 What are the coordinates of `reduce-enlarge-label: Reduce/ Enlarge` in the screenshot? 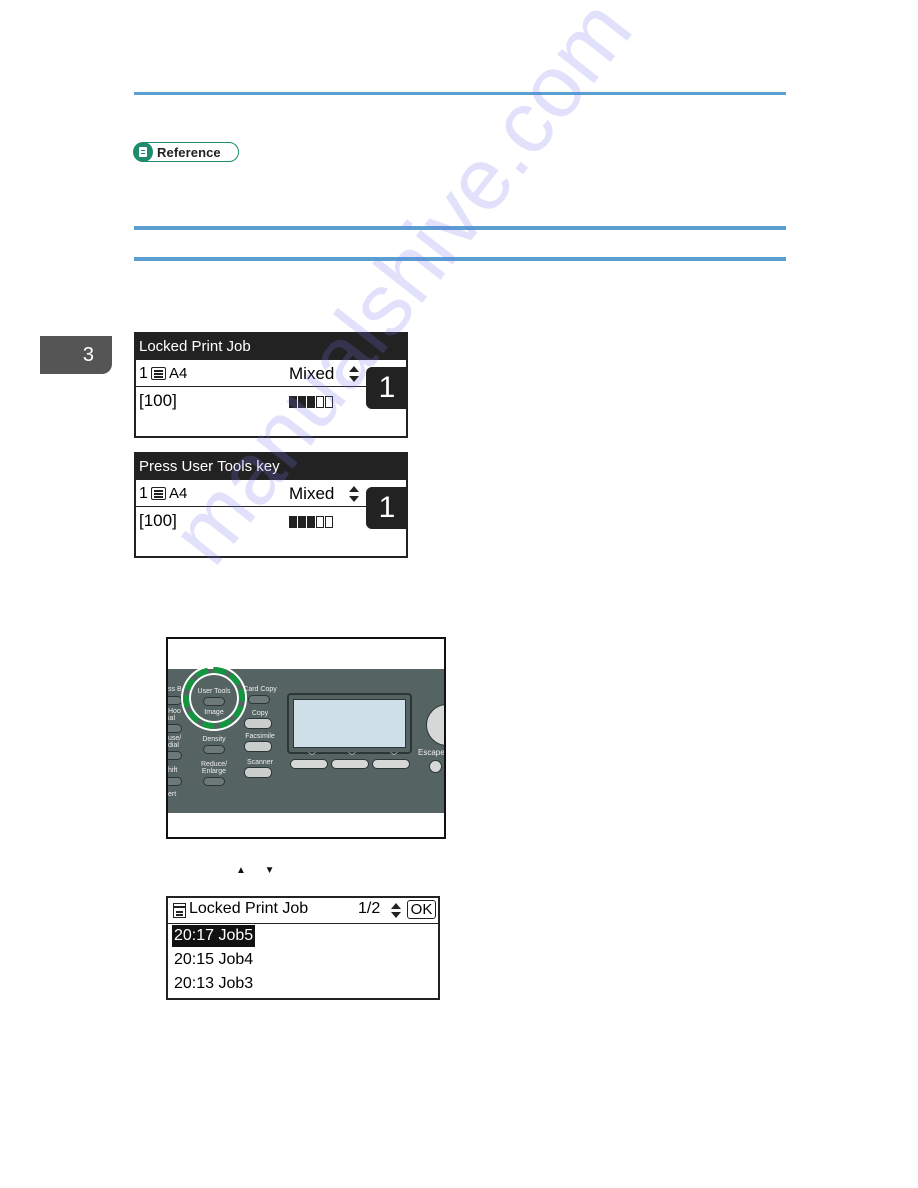 It's located at (214, 768).